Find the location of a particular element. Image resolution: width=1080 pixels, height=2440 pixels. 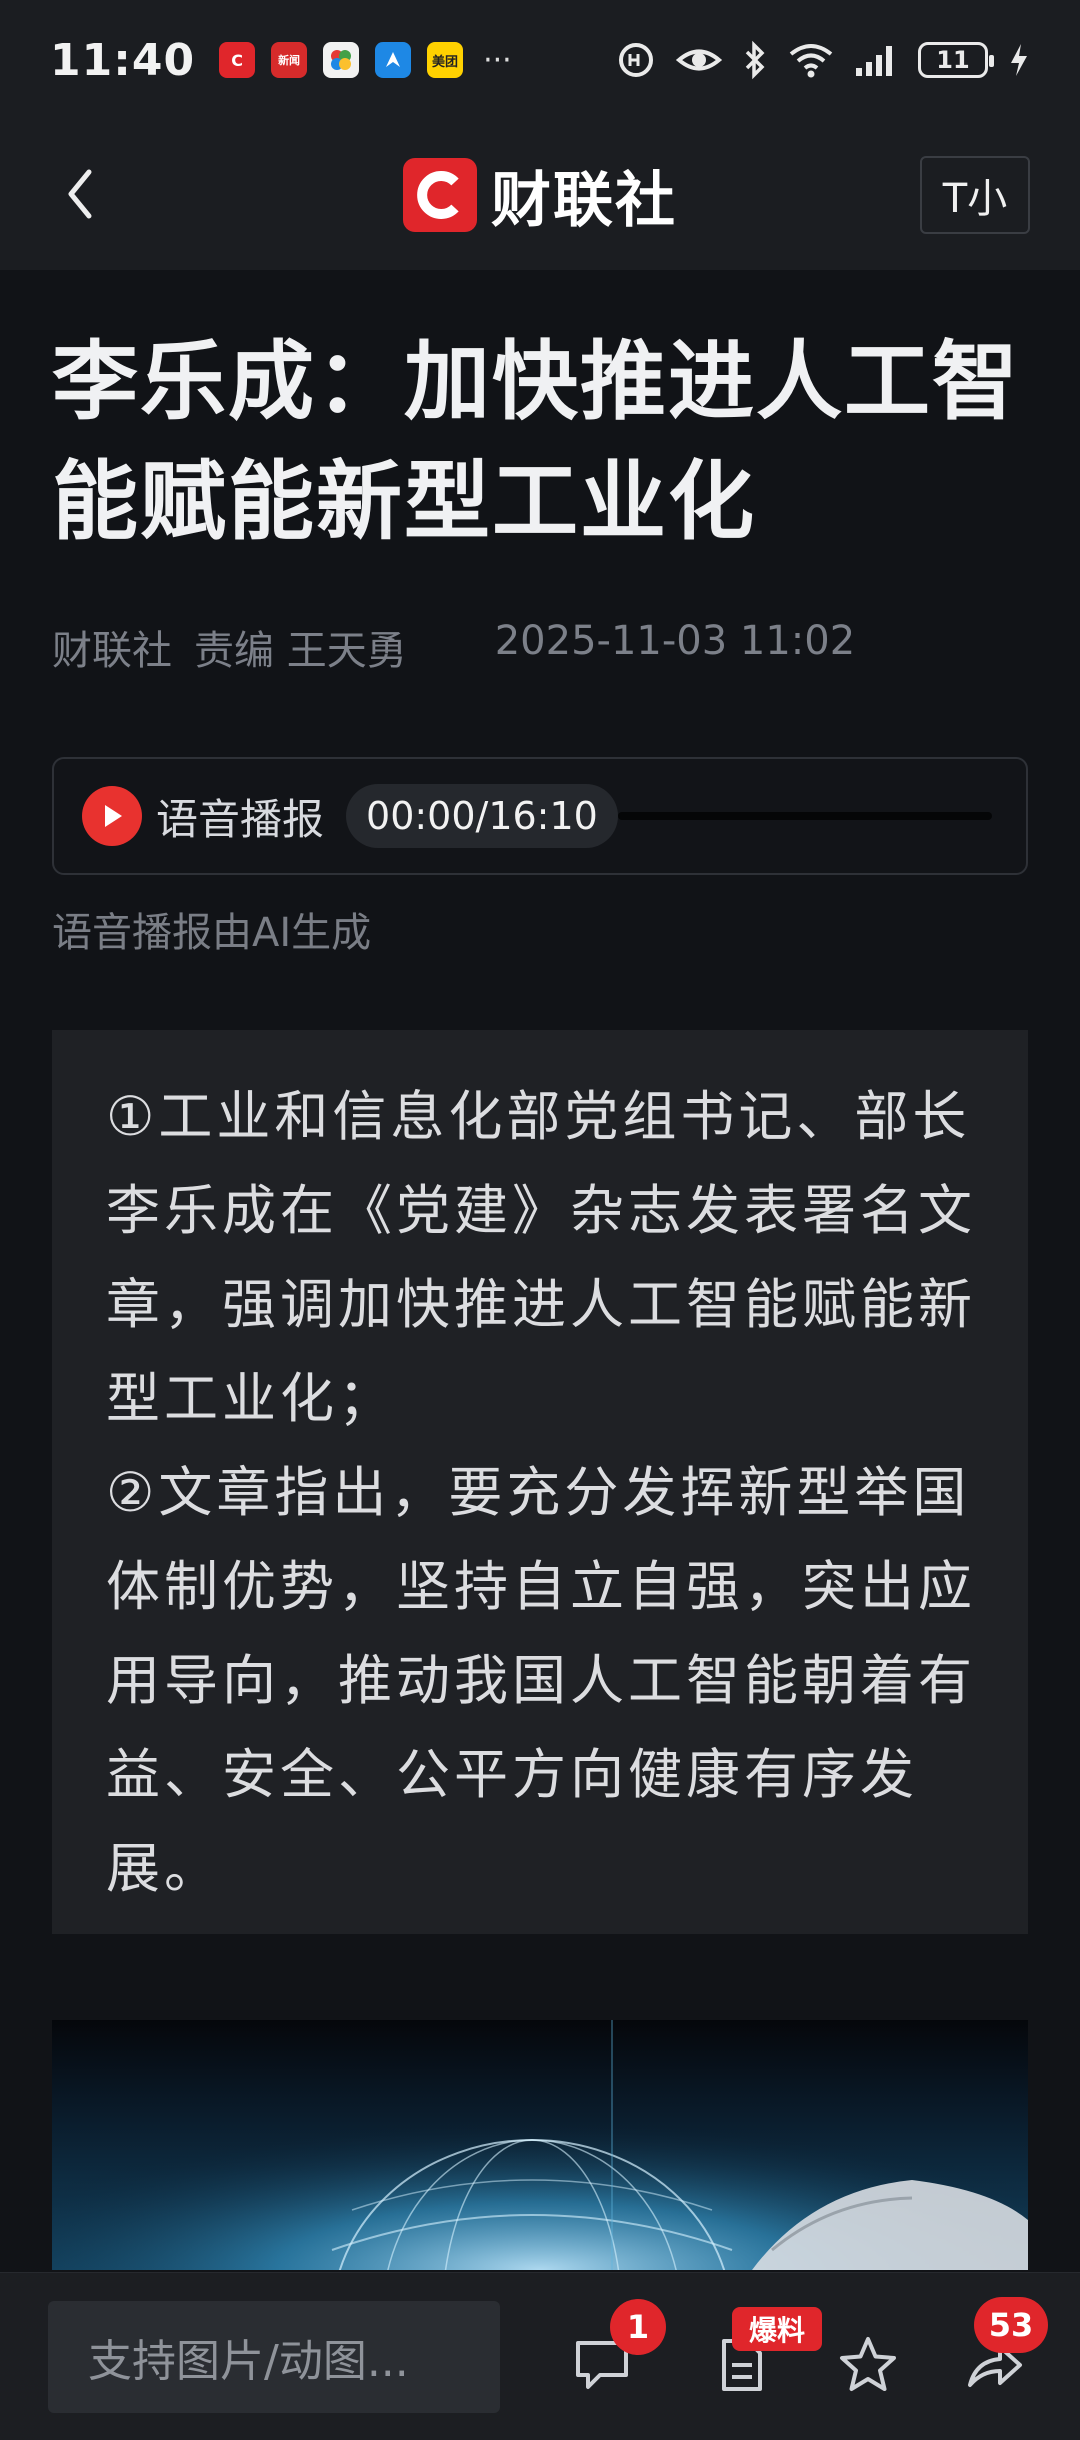

bluetooth-icon is located at coordinates (755, 60).